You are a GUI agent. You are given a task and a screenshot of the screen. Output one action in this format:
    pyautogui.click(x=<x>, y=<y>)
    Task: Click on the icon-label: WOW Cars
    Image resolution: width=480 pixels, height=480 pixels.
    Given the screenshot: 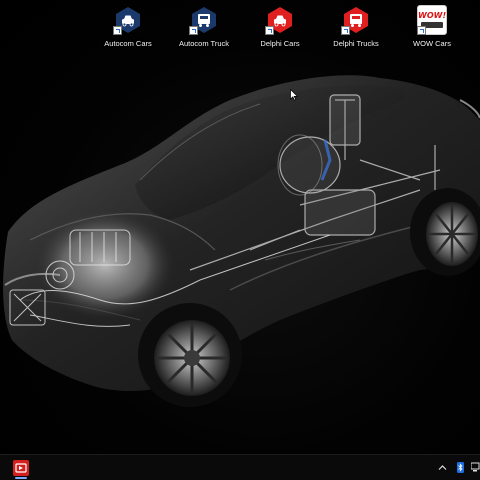 What is the action you would take?
    pyautogui.click(x=432, y=43)
    